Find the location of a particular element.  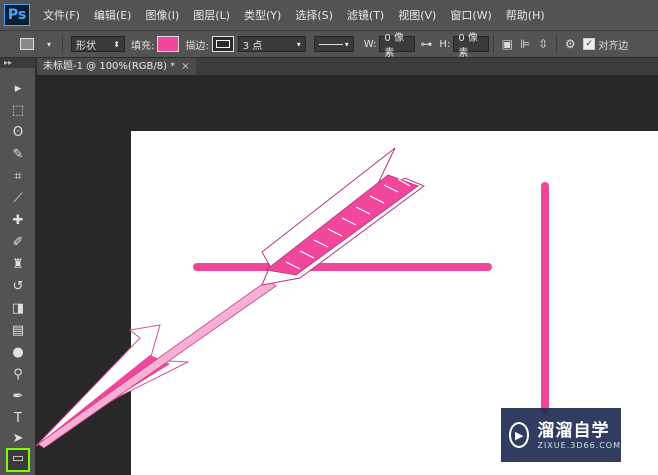

arrow-shaft is located at coordinates (157, 364).